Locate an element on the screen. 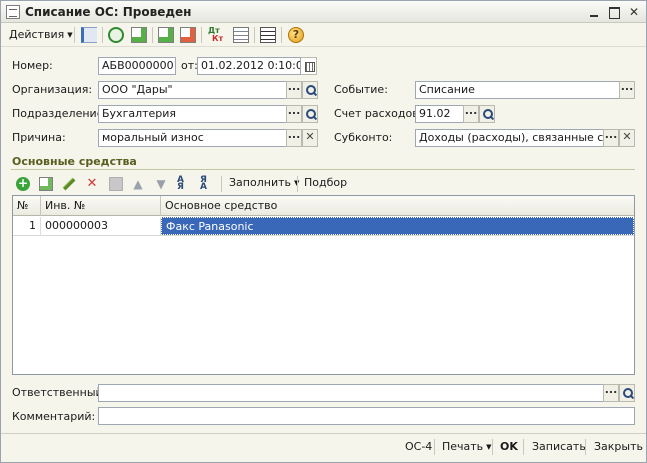  column-header-number: № is located at coordinates (27, 206).